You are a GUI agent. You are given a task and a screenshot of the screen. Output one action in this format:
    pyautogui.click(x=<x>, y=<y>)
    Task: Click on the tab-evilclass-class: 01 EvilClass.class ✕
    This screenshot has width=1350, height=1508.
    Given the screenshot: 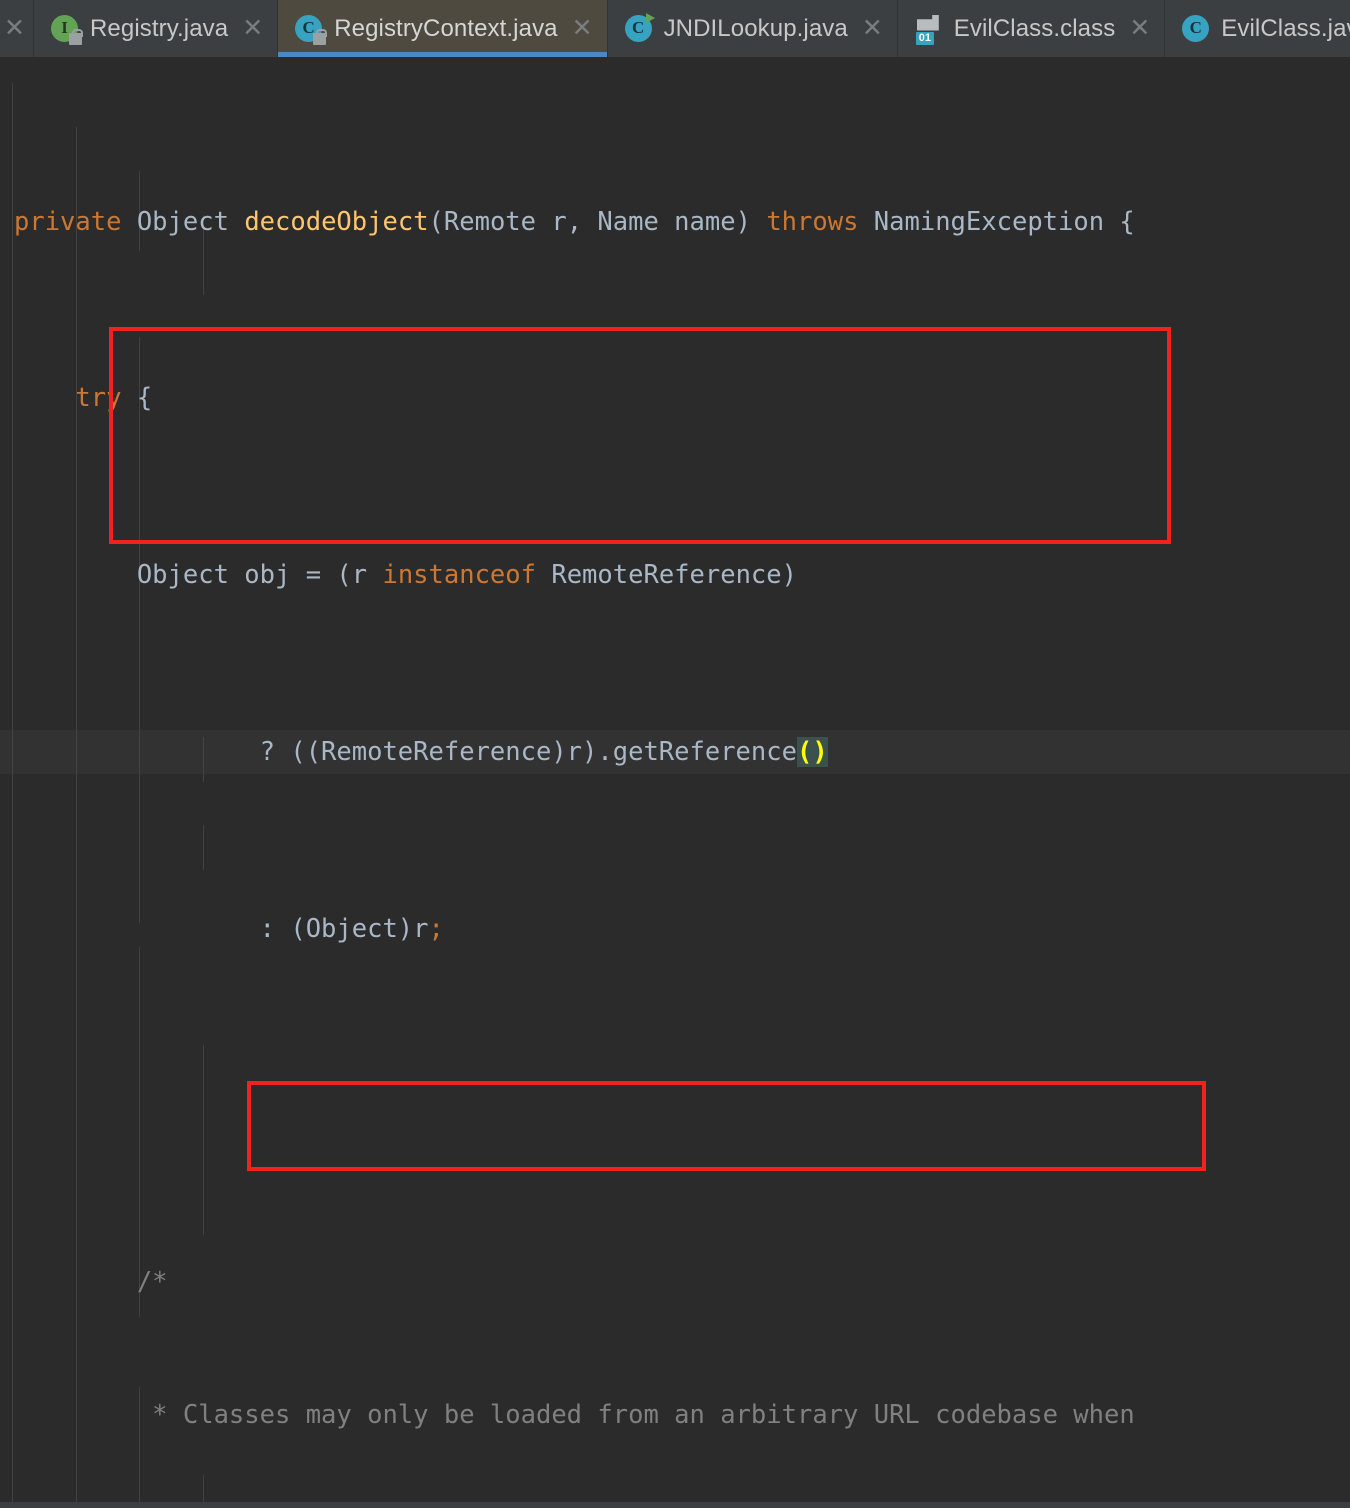 What is the action you would take?
    pyautogui.click(x=1031, y=28)
    